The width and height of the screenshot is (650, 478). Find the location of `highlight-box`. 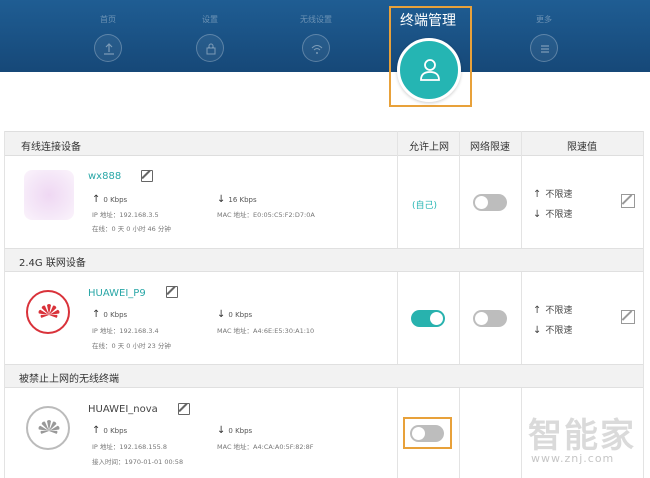

highlight-box is located at coordinates (427, 433).